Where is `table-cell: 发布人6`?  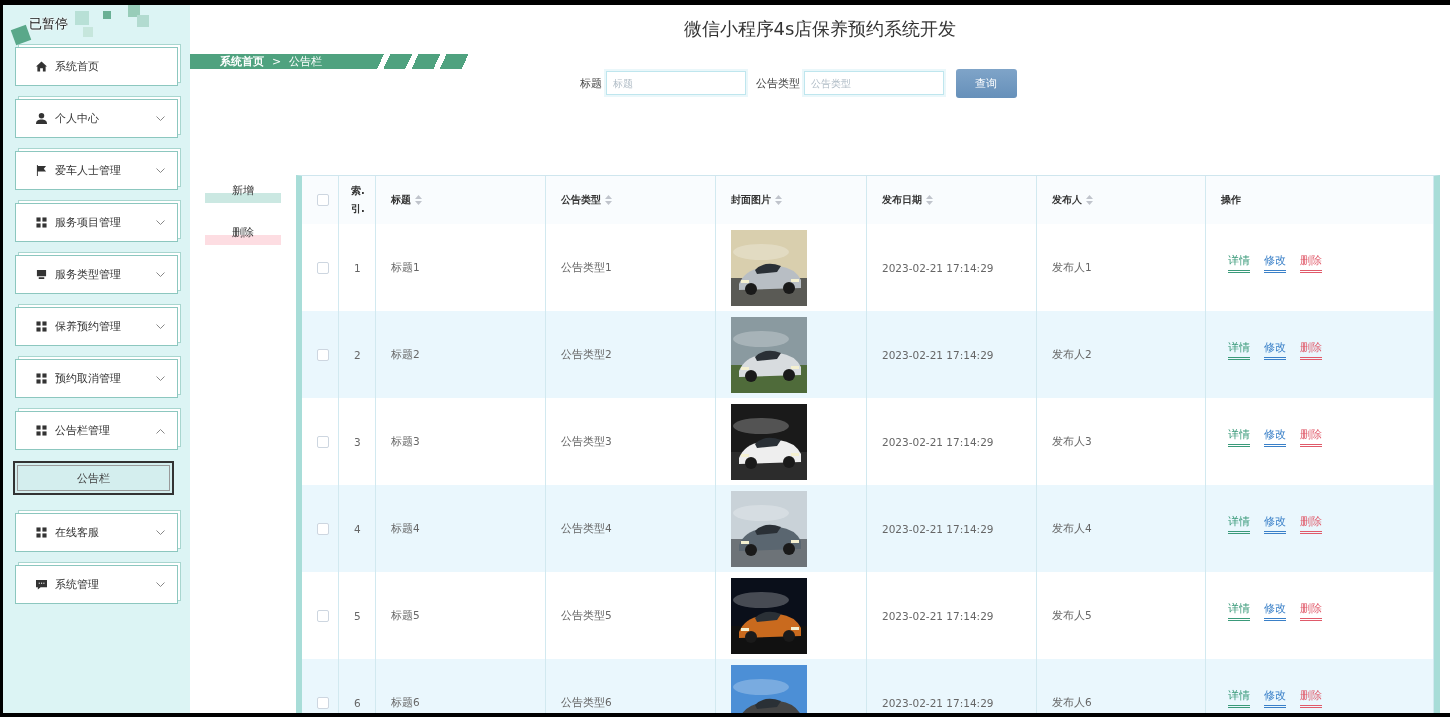
table-cell: 发布人6 is located at coordinates (1121, 686).